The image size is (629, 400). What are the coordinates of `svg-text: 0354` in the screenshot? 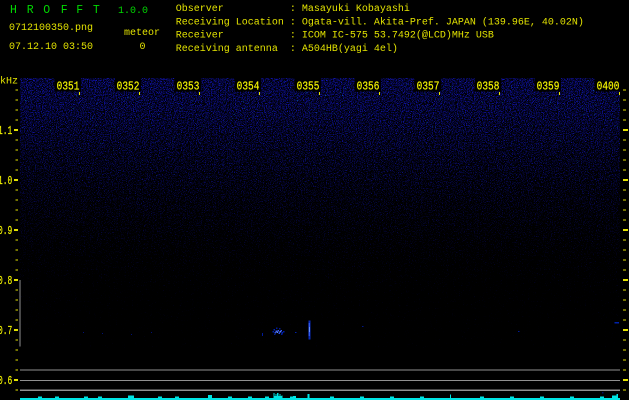 It's located at (248, 87).